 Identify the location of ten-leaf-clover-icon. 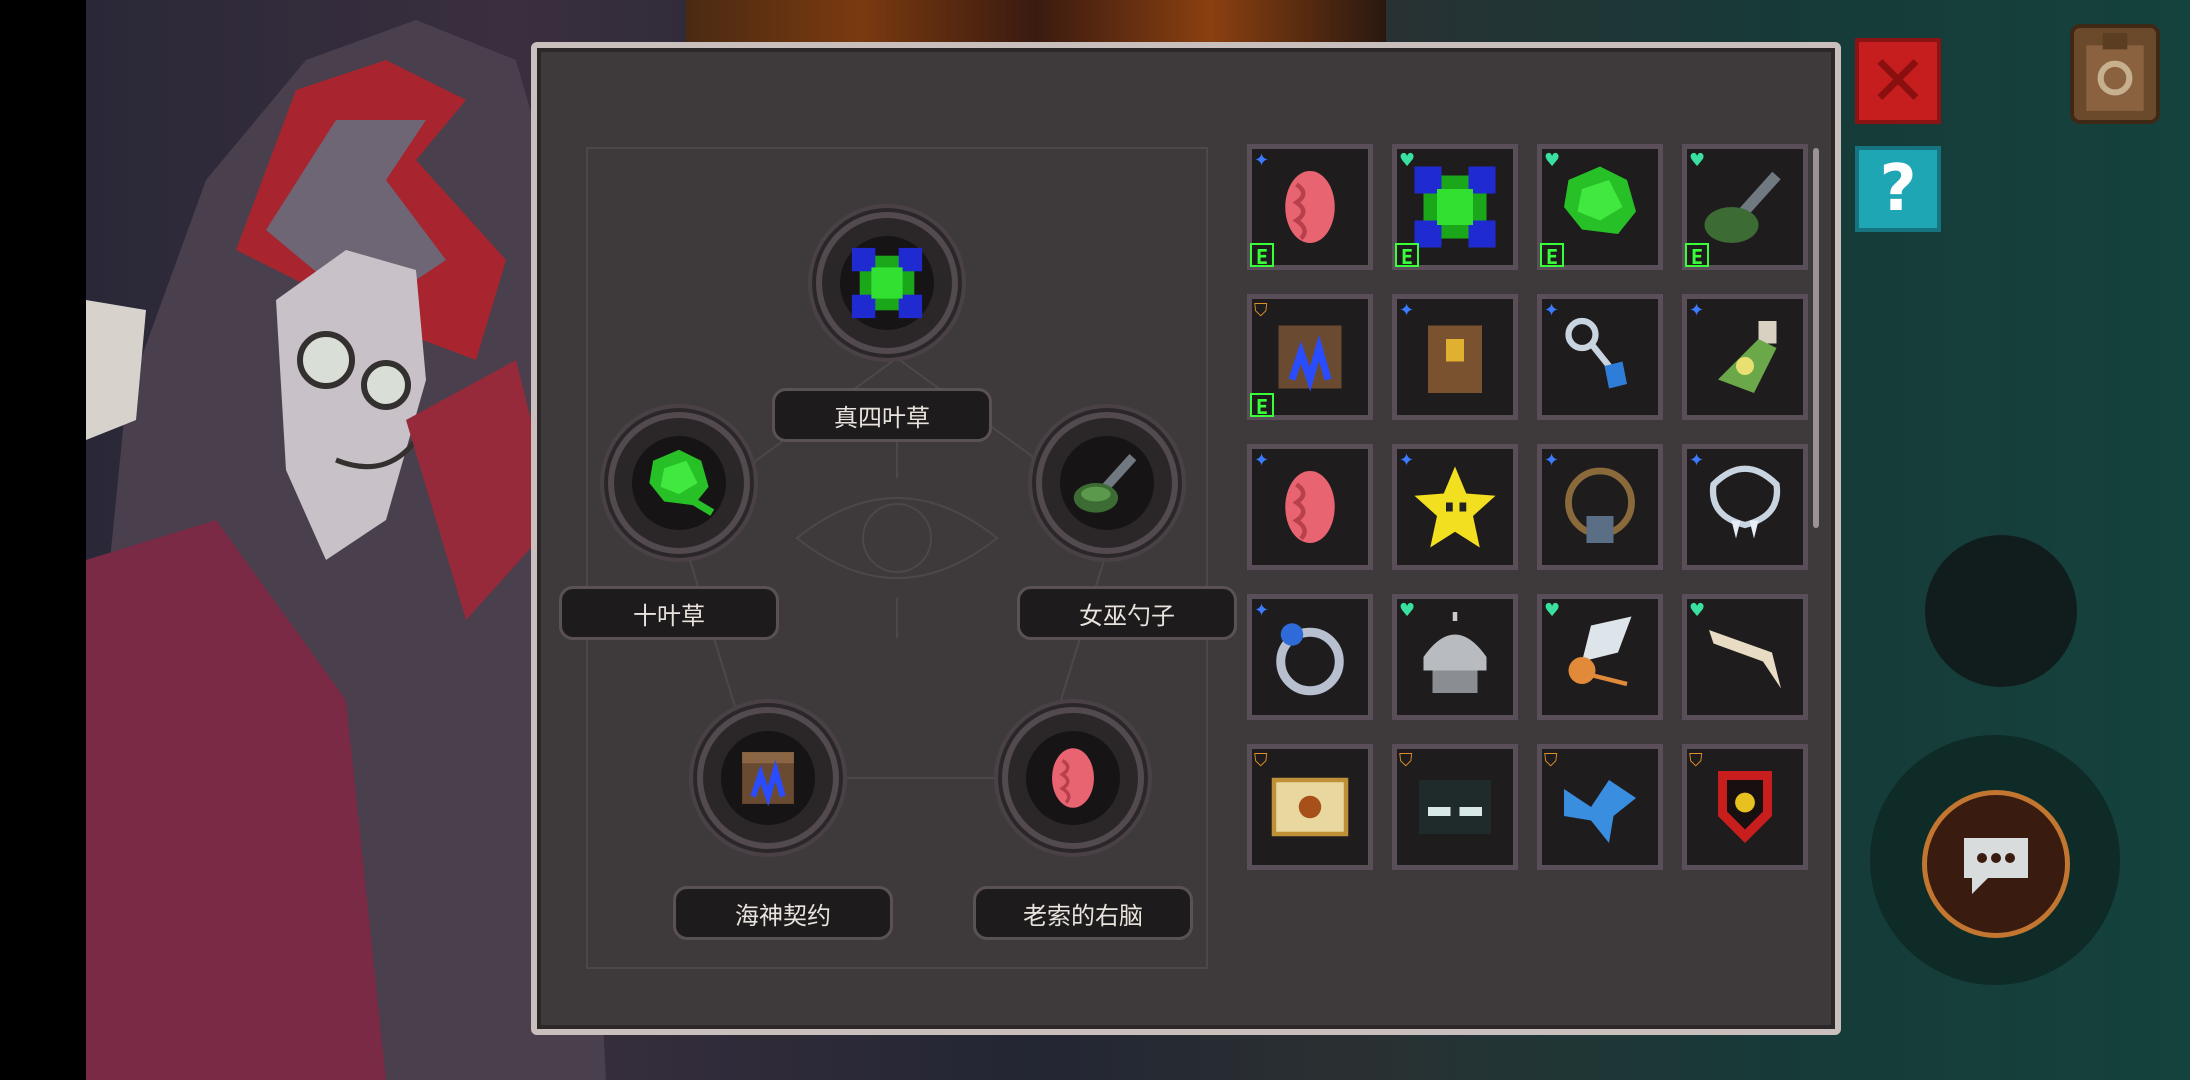
(1600, 200).